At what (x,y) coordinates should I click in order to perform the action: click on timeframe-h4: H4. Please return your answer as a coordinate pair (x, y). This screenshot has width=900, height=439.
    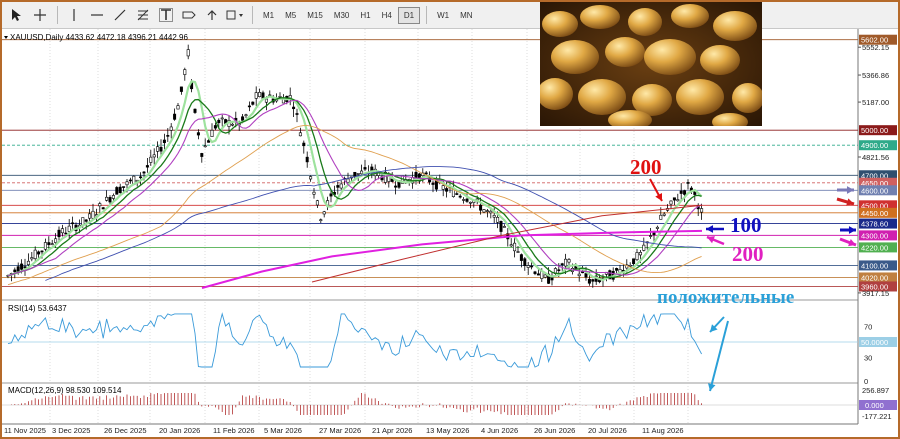
    Looking at the image, I should click on (387, 15).